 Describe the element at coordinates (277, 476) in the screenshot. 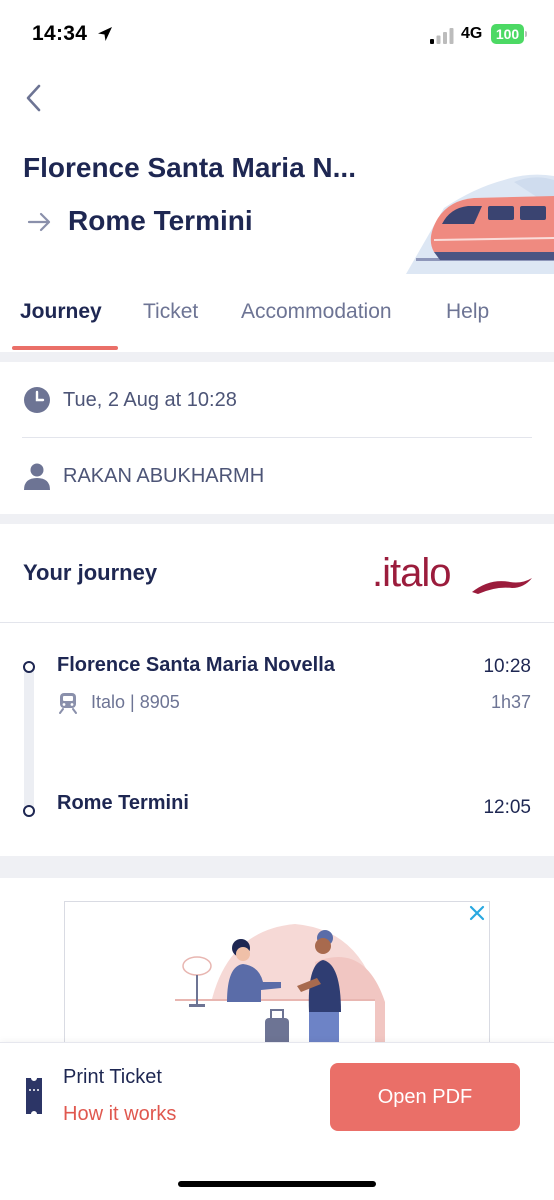

I see `passenger-row: RAKAN ABUKHARMH` at that location.